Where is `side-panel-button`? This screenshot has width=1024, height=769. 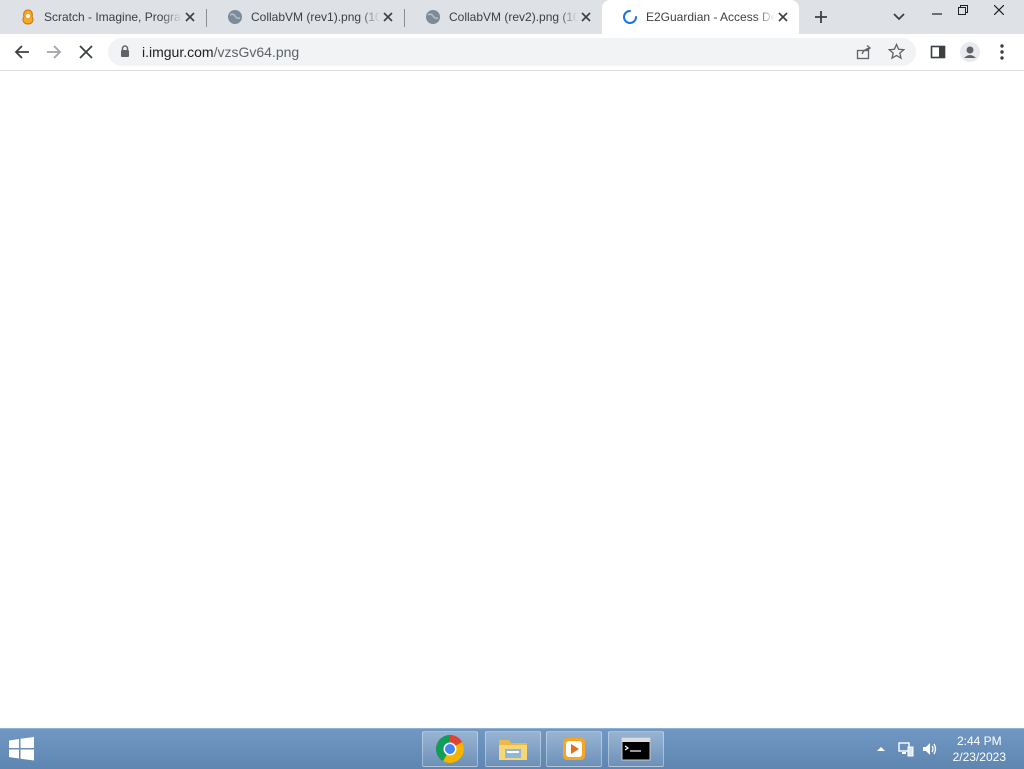 side-panel-button is located at coordinates (938, 52).